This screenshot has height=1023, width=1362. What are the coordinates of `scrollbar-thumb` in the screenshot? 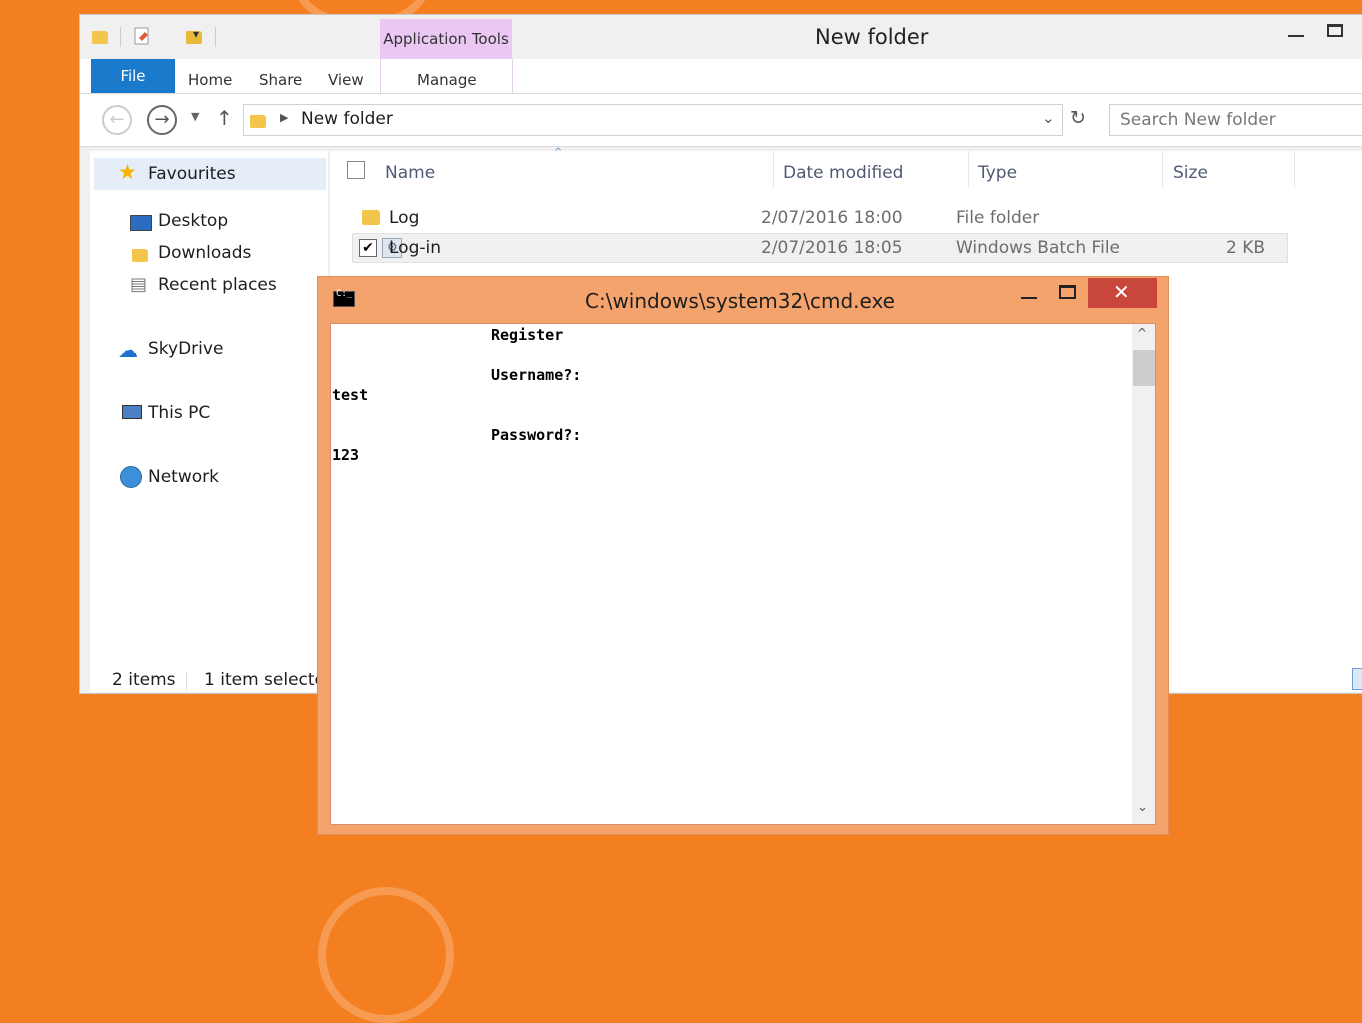 It's located at (1144, 368).